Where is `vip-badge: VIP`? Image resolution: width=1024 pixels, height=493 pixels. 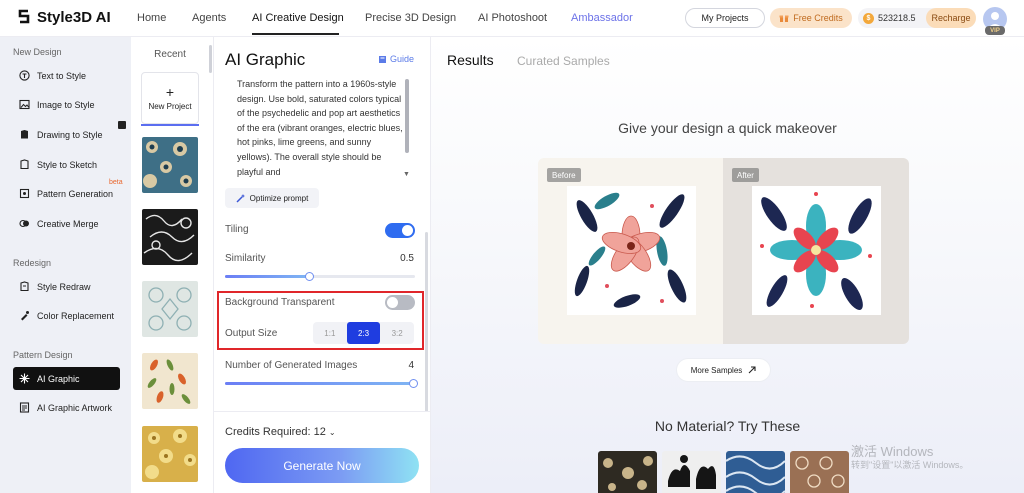 vip-badge: VIP is located at coordinates (995, 30).